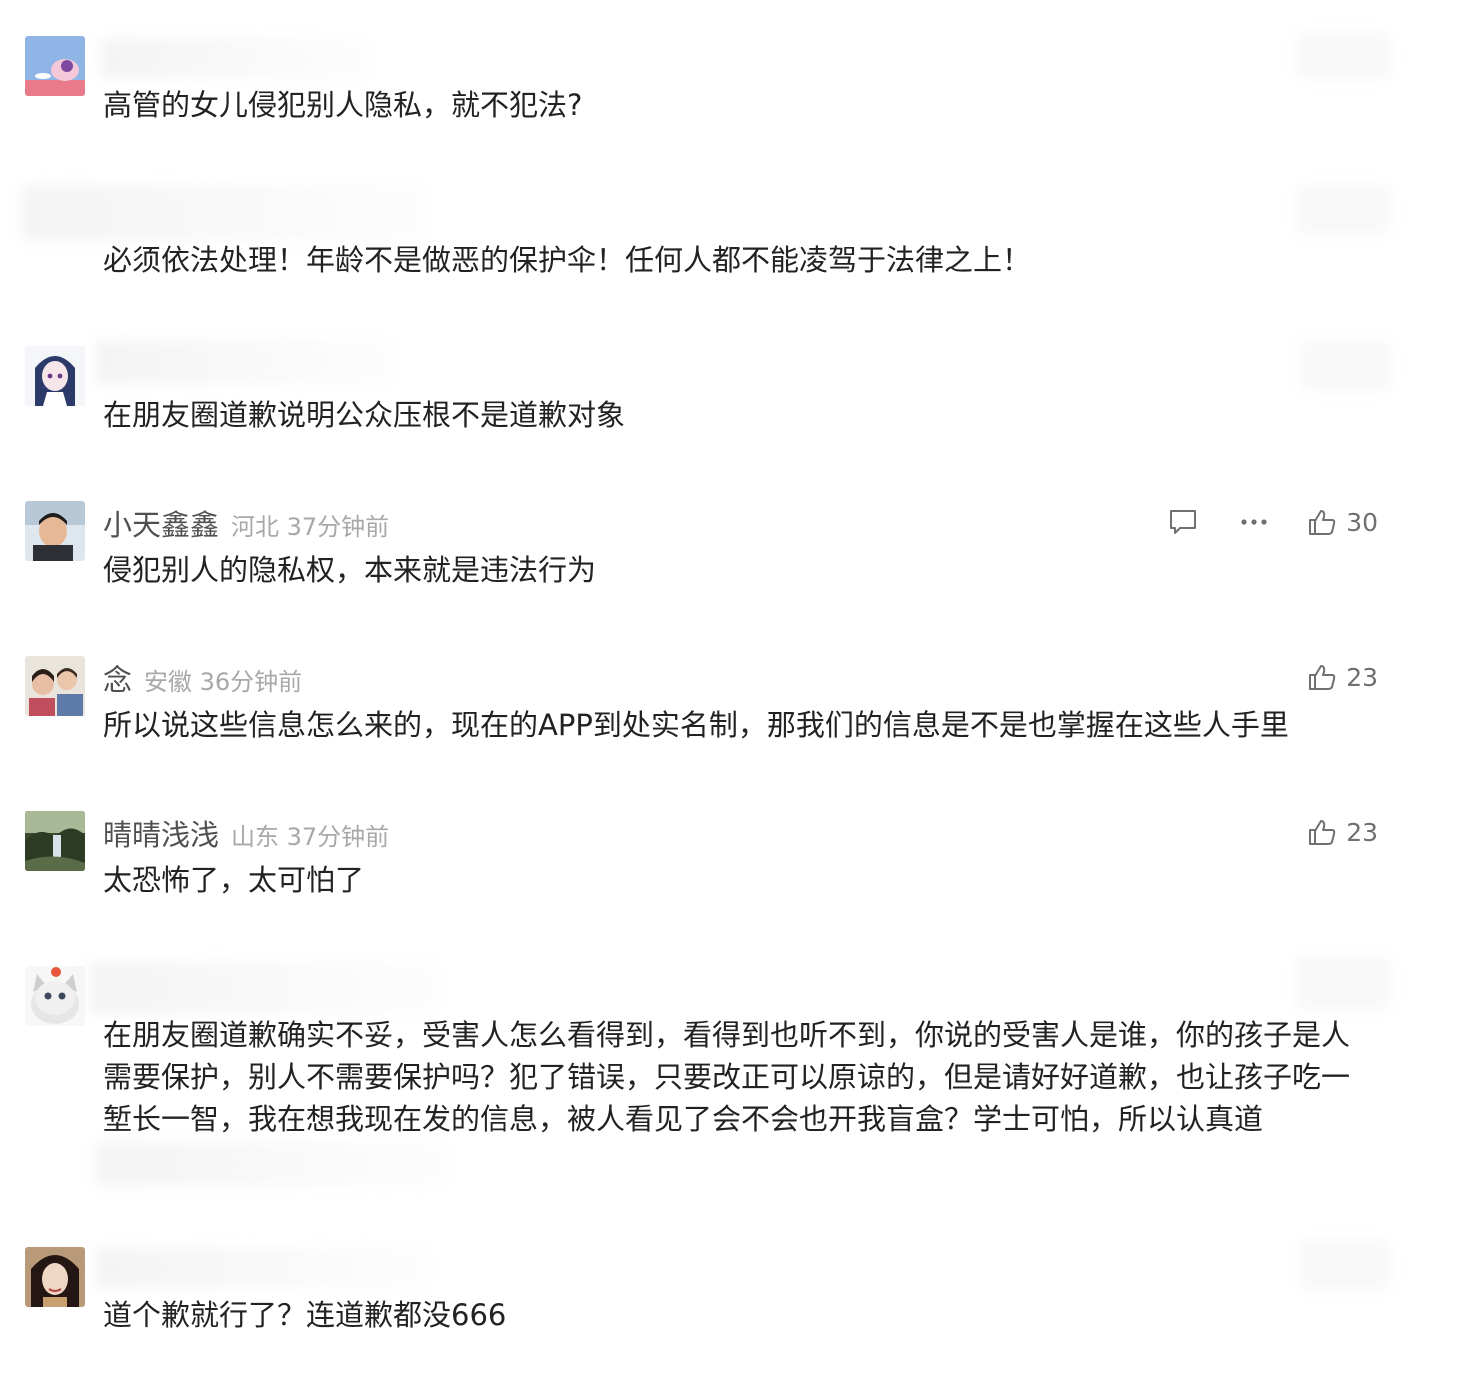  I want to click on comment-meta: 念 安徽 36分钟前, so click(202, 677).